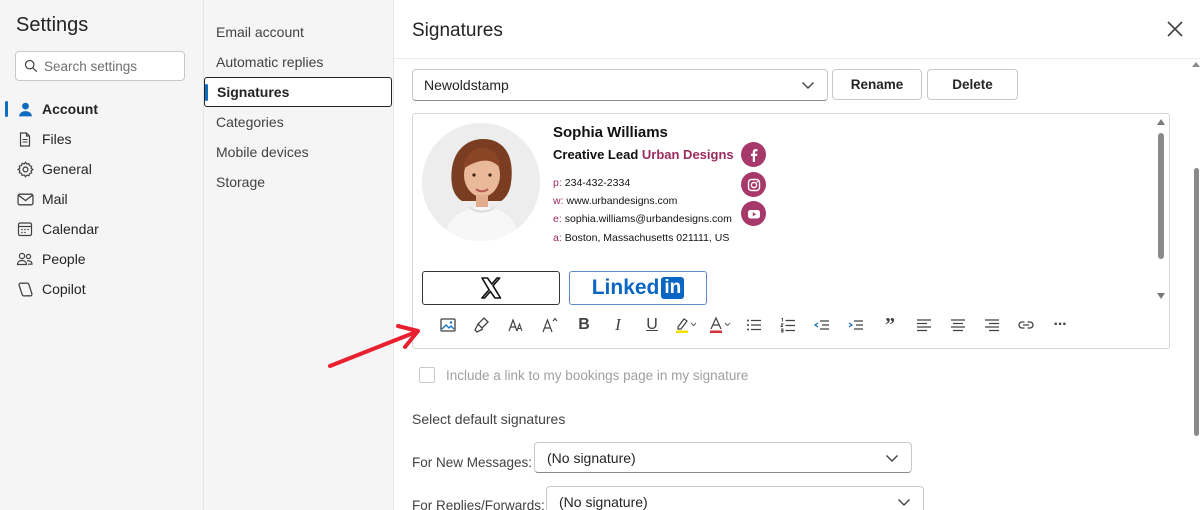 This screenshot has width=1200, height=510. I want to click on submenu-categories: Categories, so click(299, 122).